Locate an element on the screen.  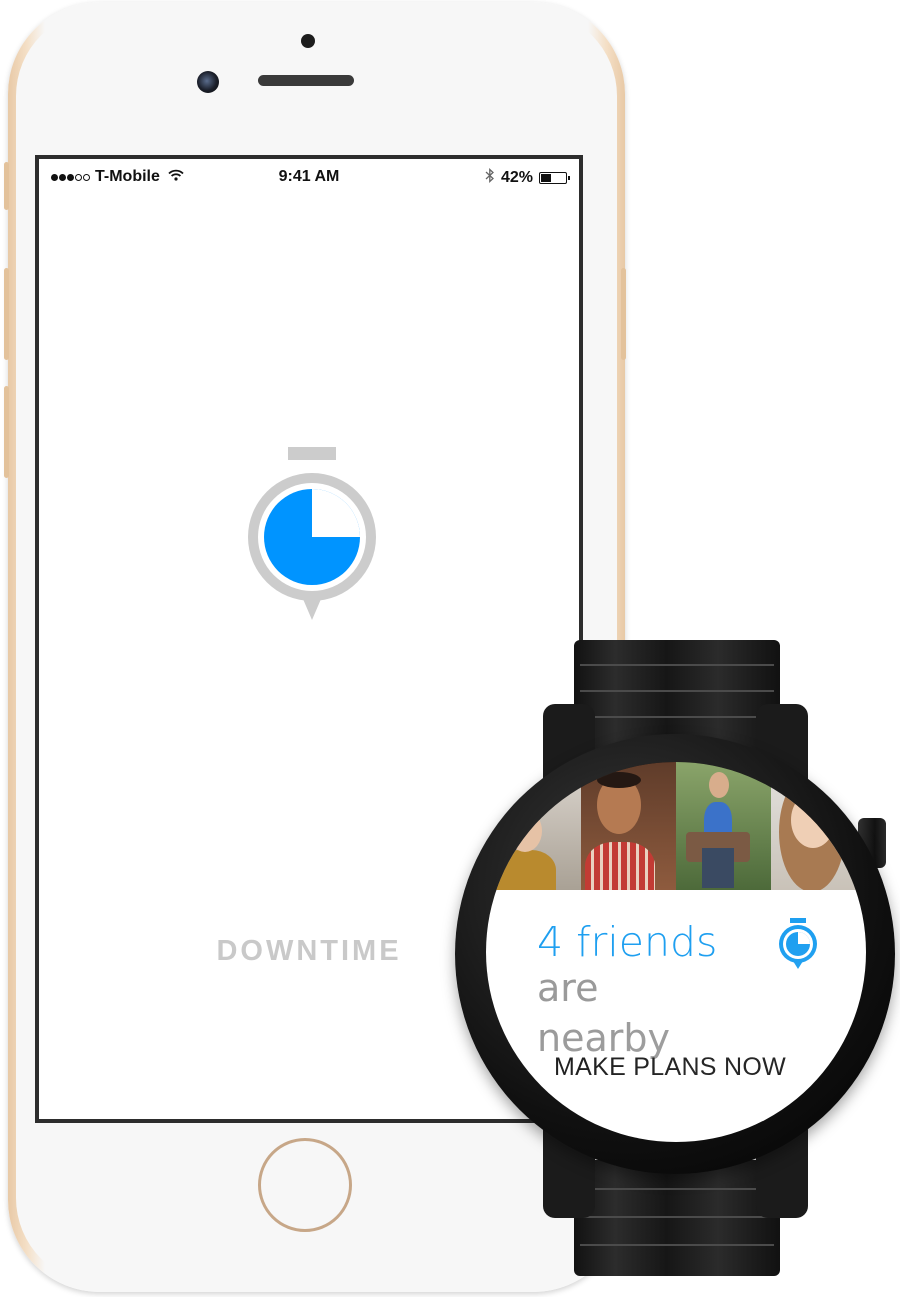
earpiece-speaker is located at coordinates (306, 80).